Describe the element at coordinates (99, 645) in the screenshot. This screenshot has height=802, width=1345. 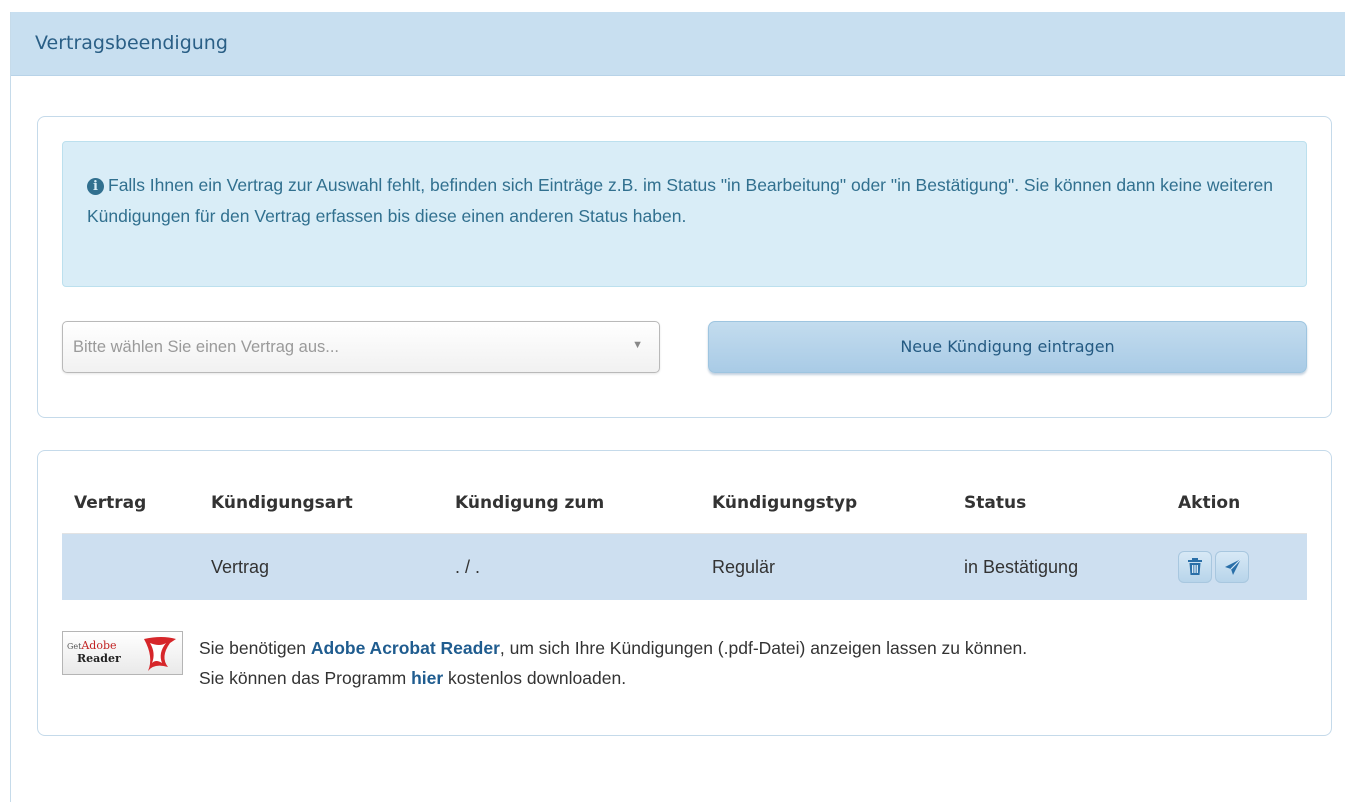
I see `adobe-badge-brand: Adobe` at that location.